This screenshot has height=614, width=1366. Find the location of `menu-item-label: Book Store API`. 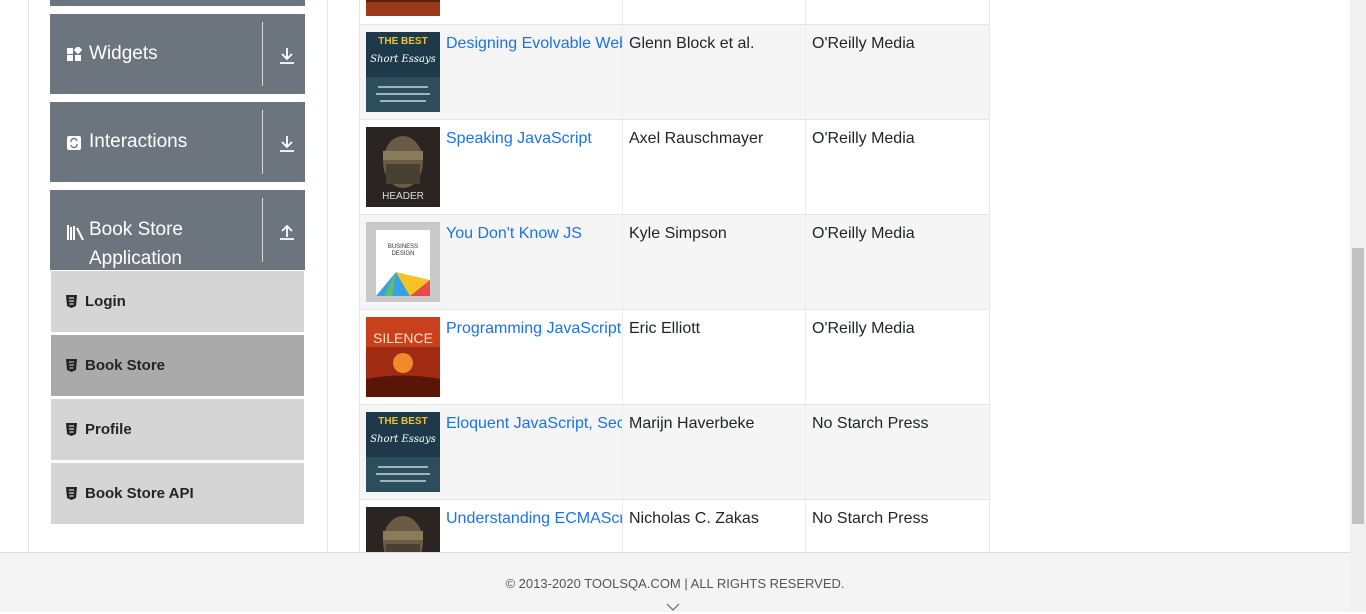

menu-item-label: Book Store API is located at coordinates (139, 493).